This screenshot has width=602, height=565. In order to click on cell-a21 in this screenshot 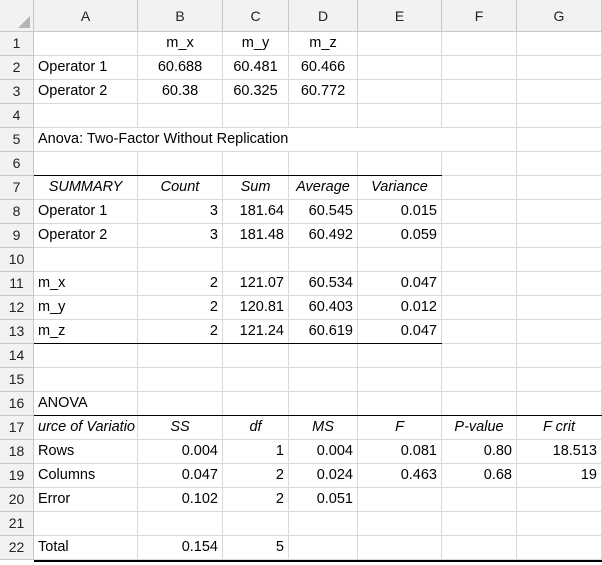, I will do `click(86, 524)`.